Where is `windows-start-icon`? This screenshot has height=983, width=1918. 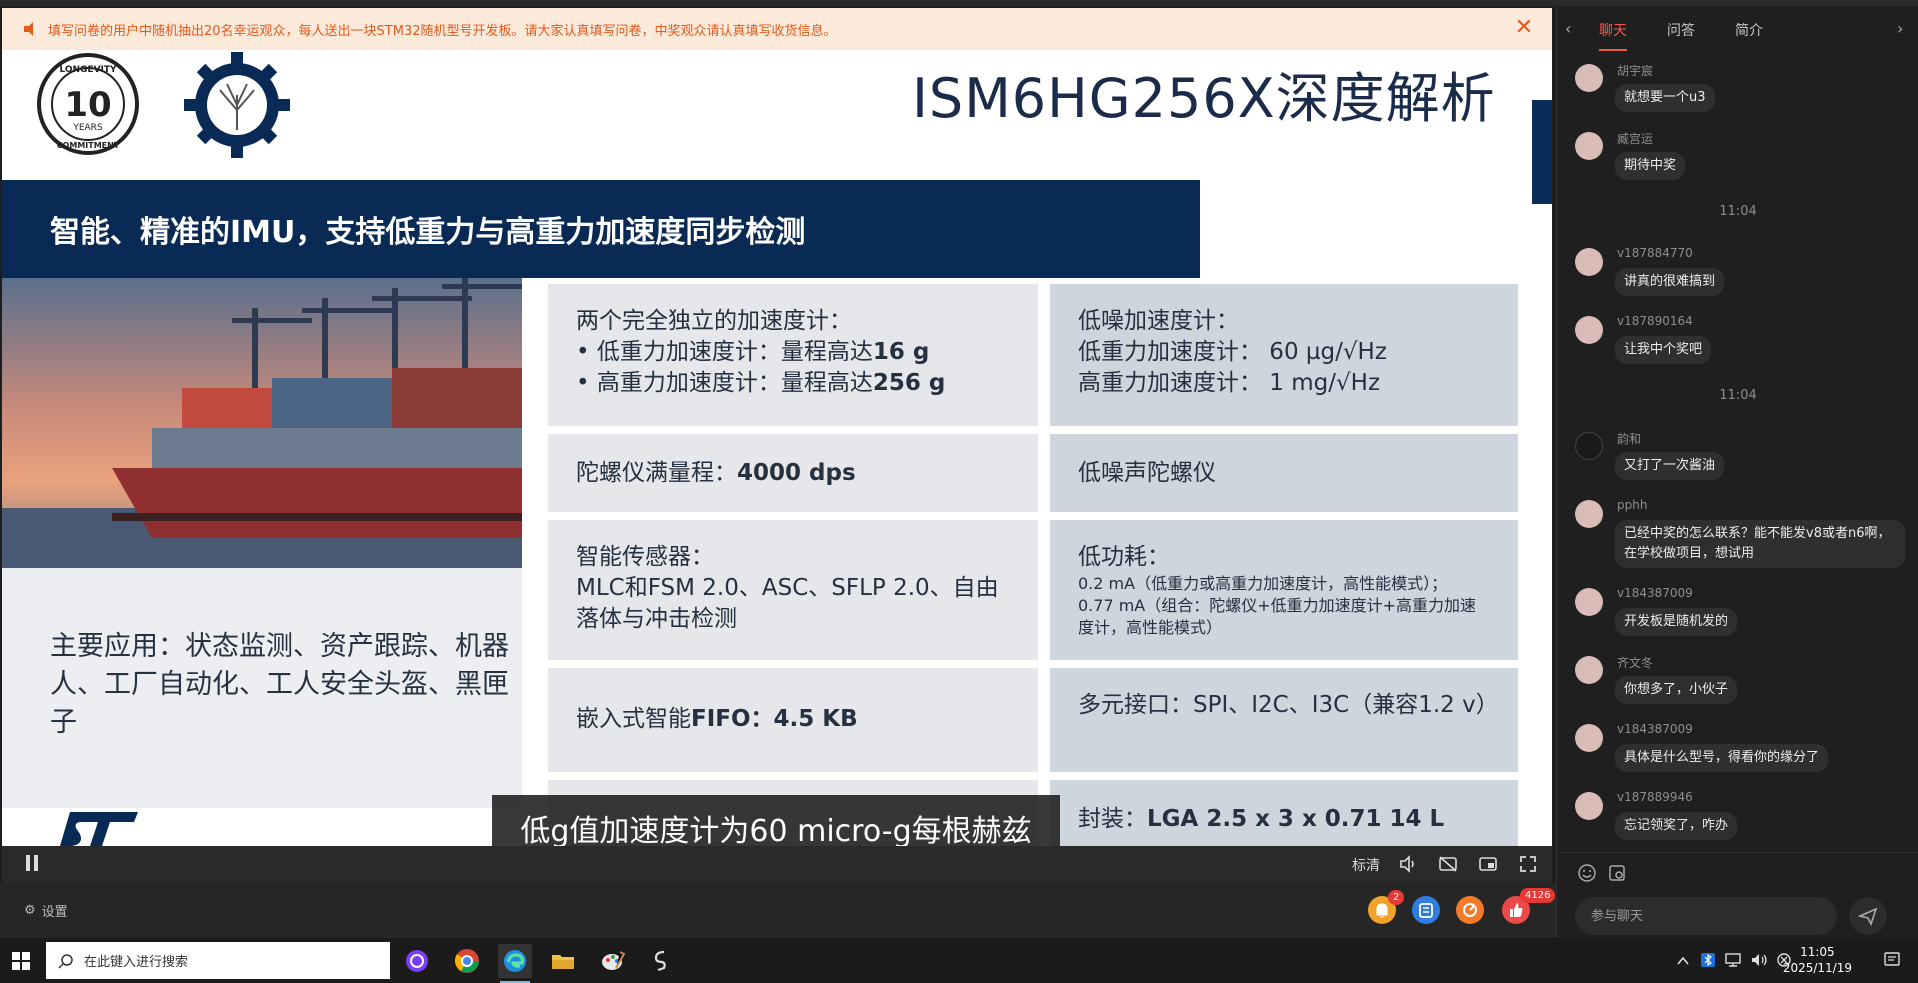 windows-start-icon is located at coordinates (21, 961).